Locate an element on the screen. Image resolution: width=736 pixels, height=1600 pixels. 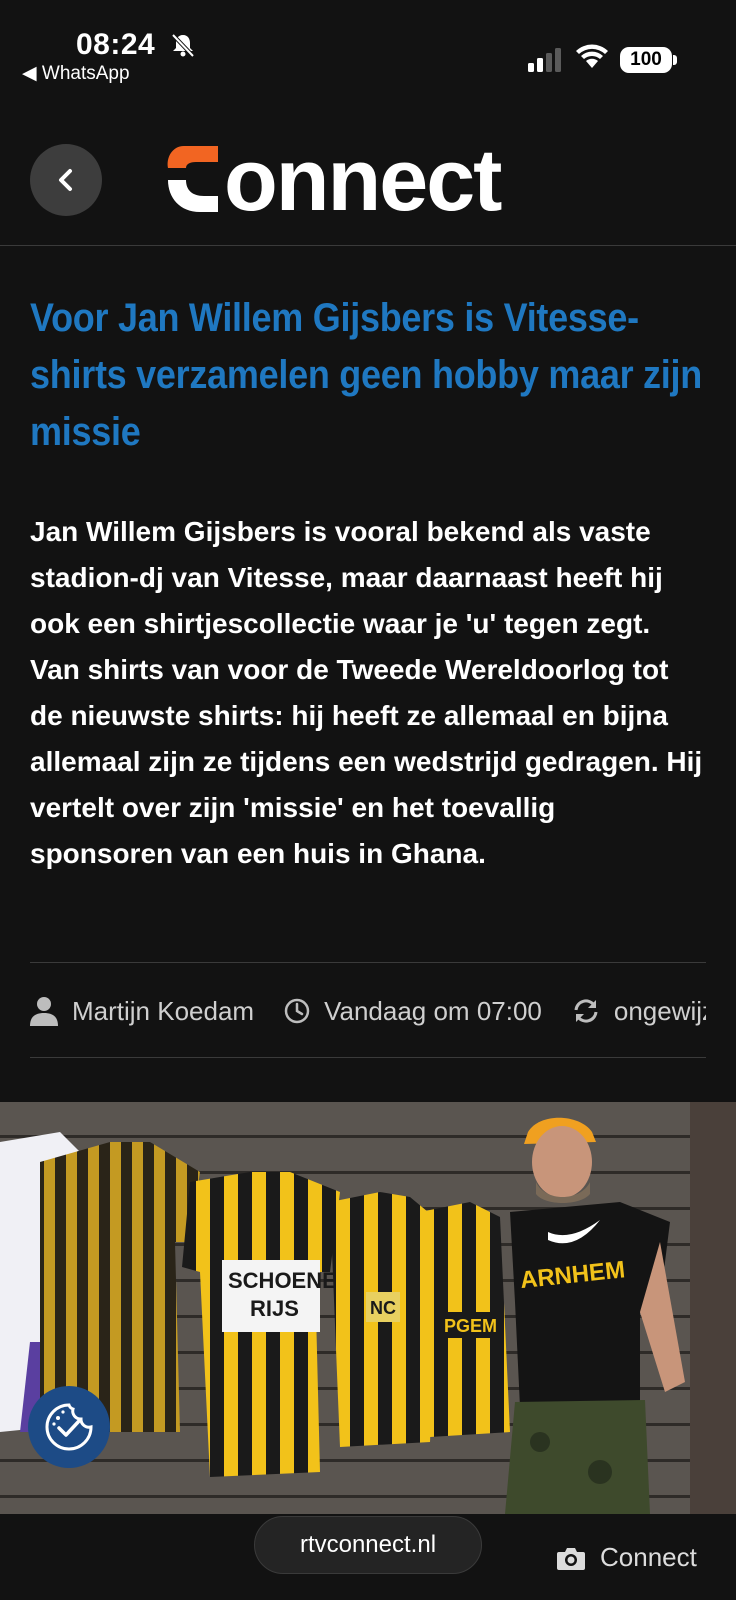
connect-logo: onnect is located at coordinates (366, 178).